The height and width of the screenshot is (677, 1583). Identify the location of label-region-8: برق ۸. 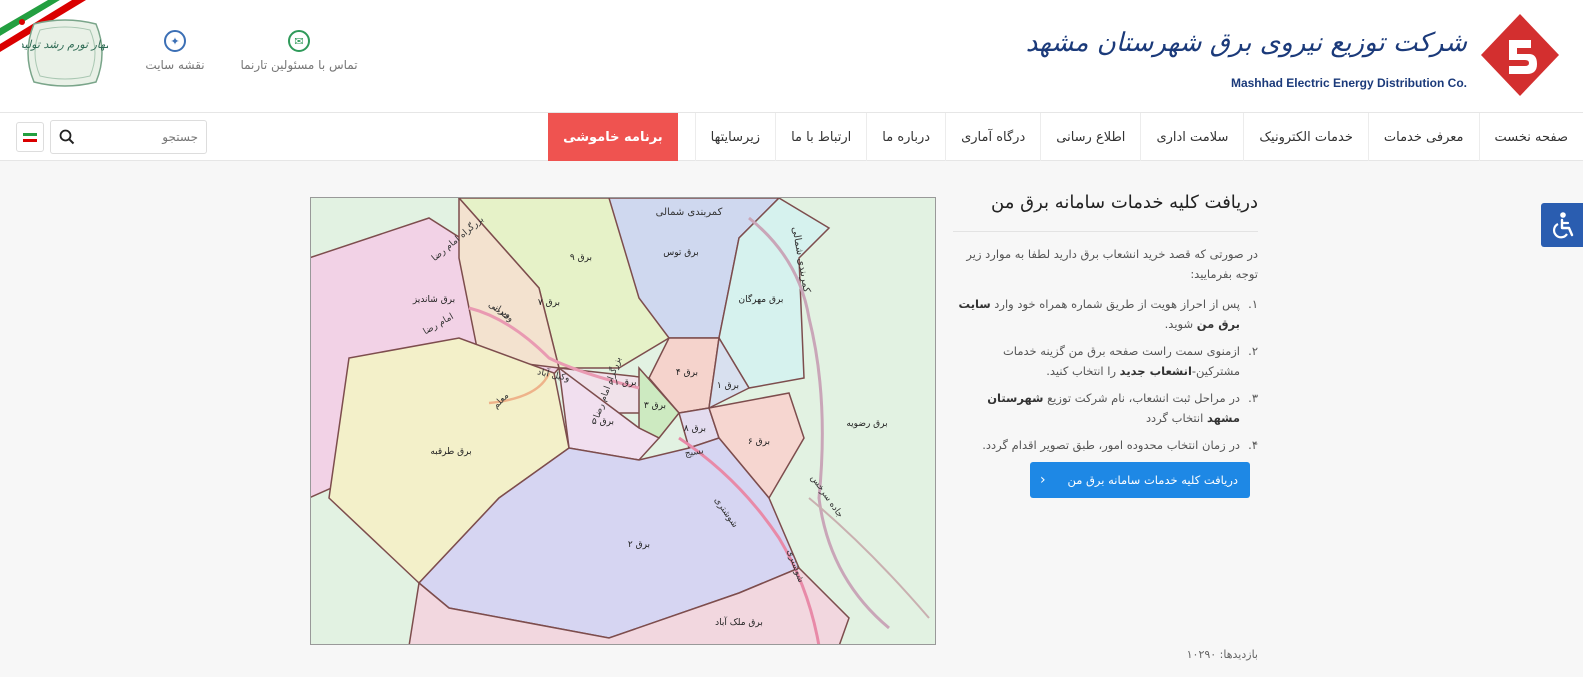
(695, 429).